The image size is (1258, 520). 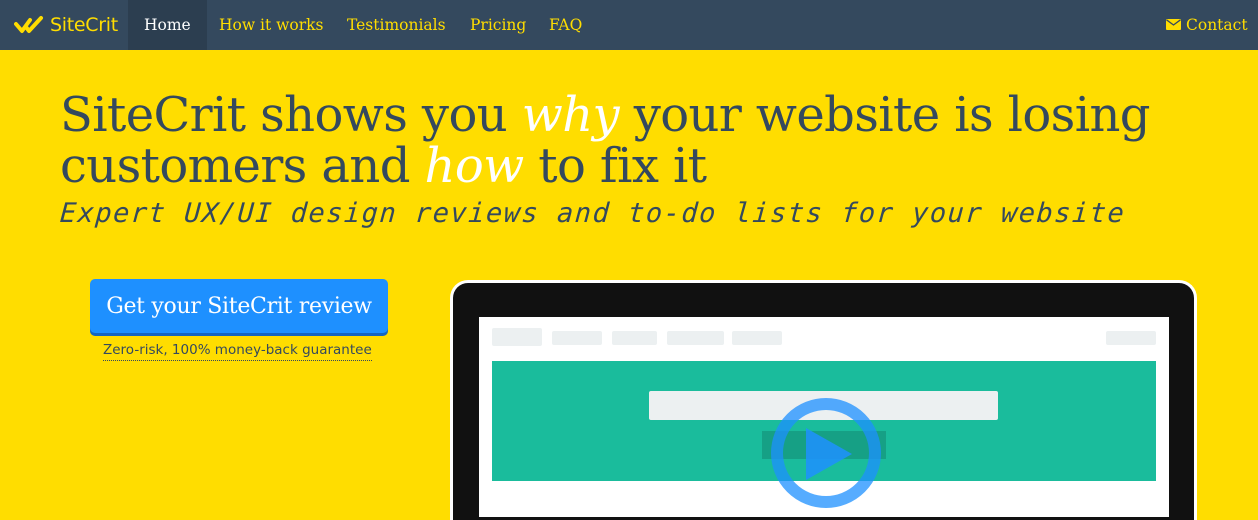 I want to click on get-review-button: Get your SiteCrit review, so click(x=239, y=306).